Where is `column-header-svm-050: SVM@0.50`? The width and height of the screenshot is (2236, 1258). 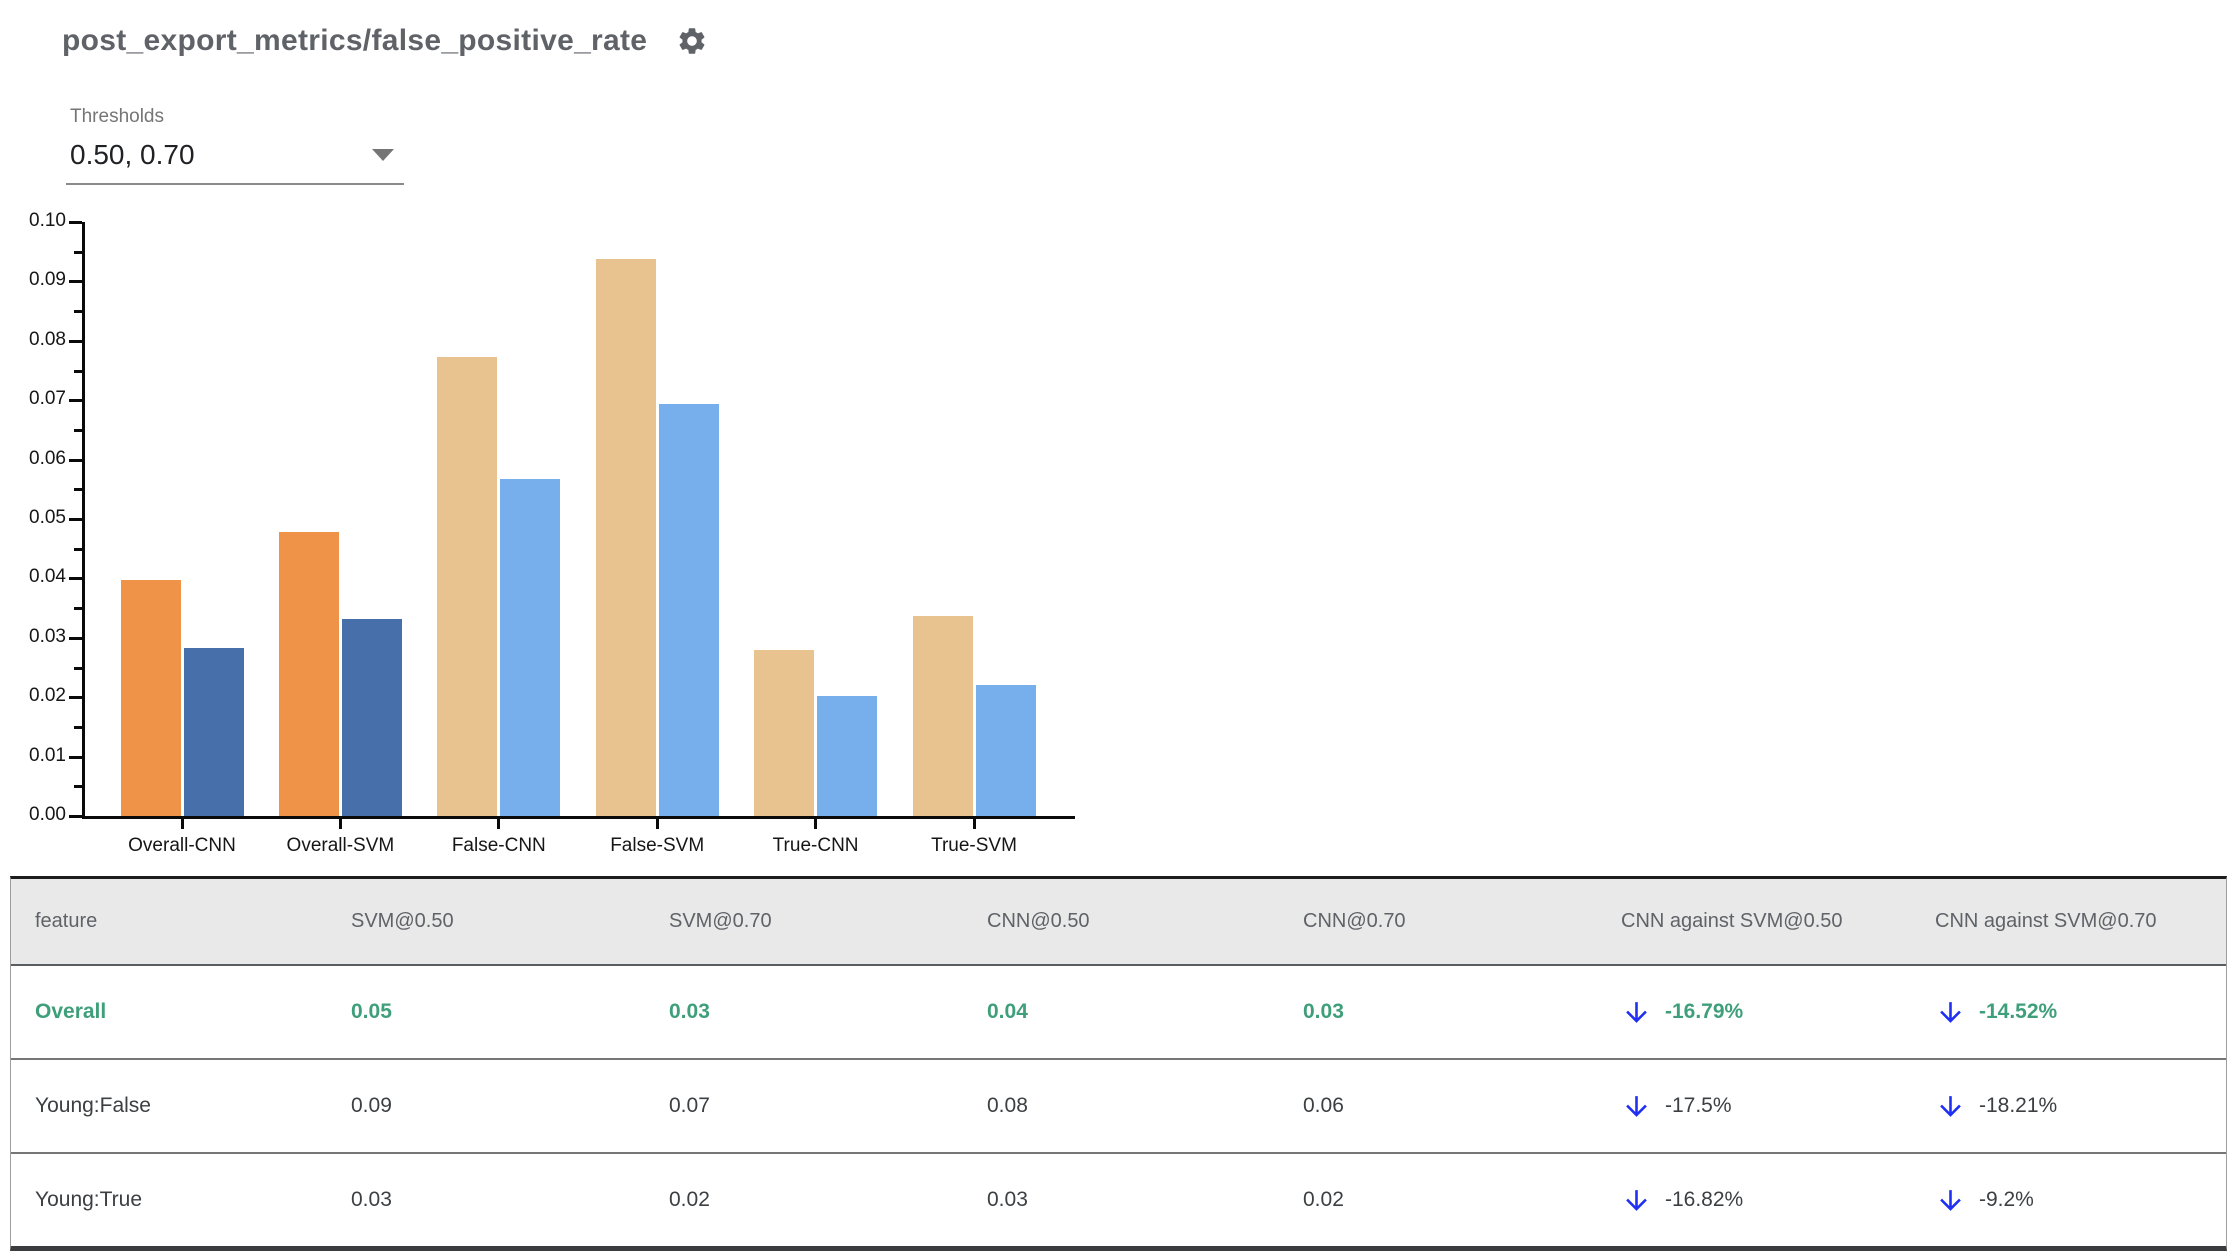 column-header-svm-050: SVM@0.50 is located at coordinates (402, 921).